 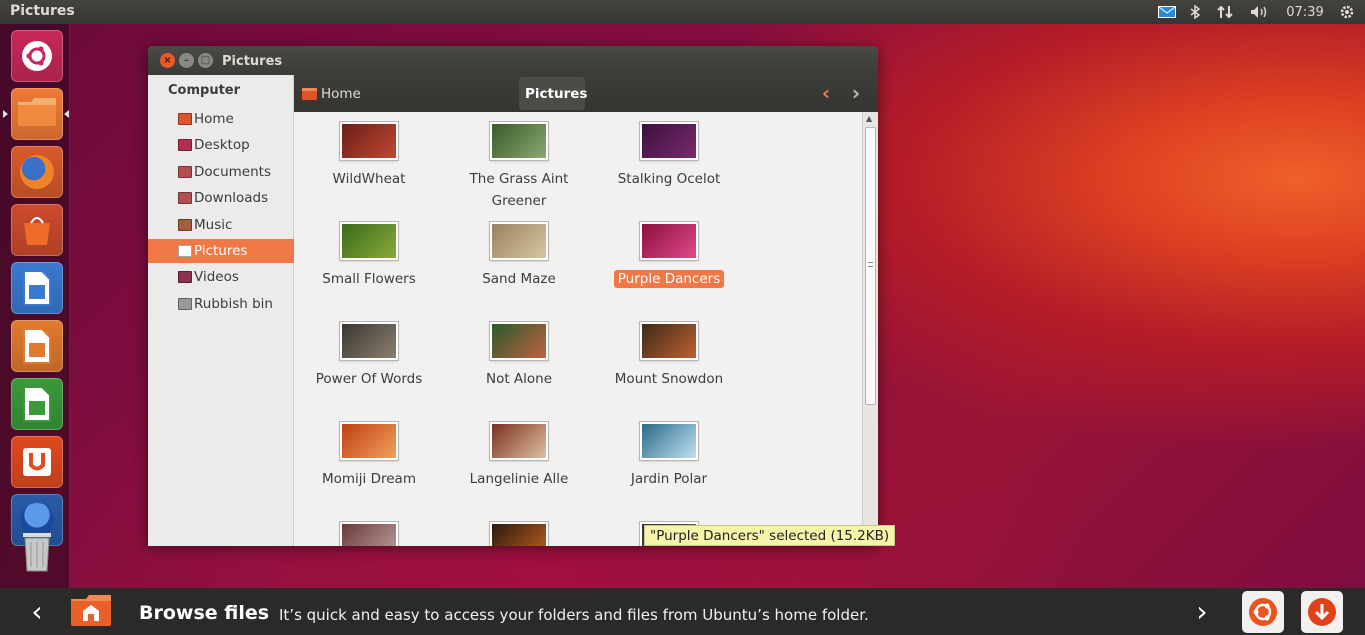 I want to click on session-gear-icon, so click(x=1347, y=12).